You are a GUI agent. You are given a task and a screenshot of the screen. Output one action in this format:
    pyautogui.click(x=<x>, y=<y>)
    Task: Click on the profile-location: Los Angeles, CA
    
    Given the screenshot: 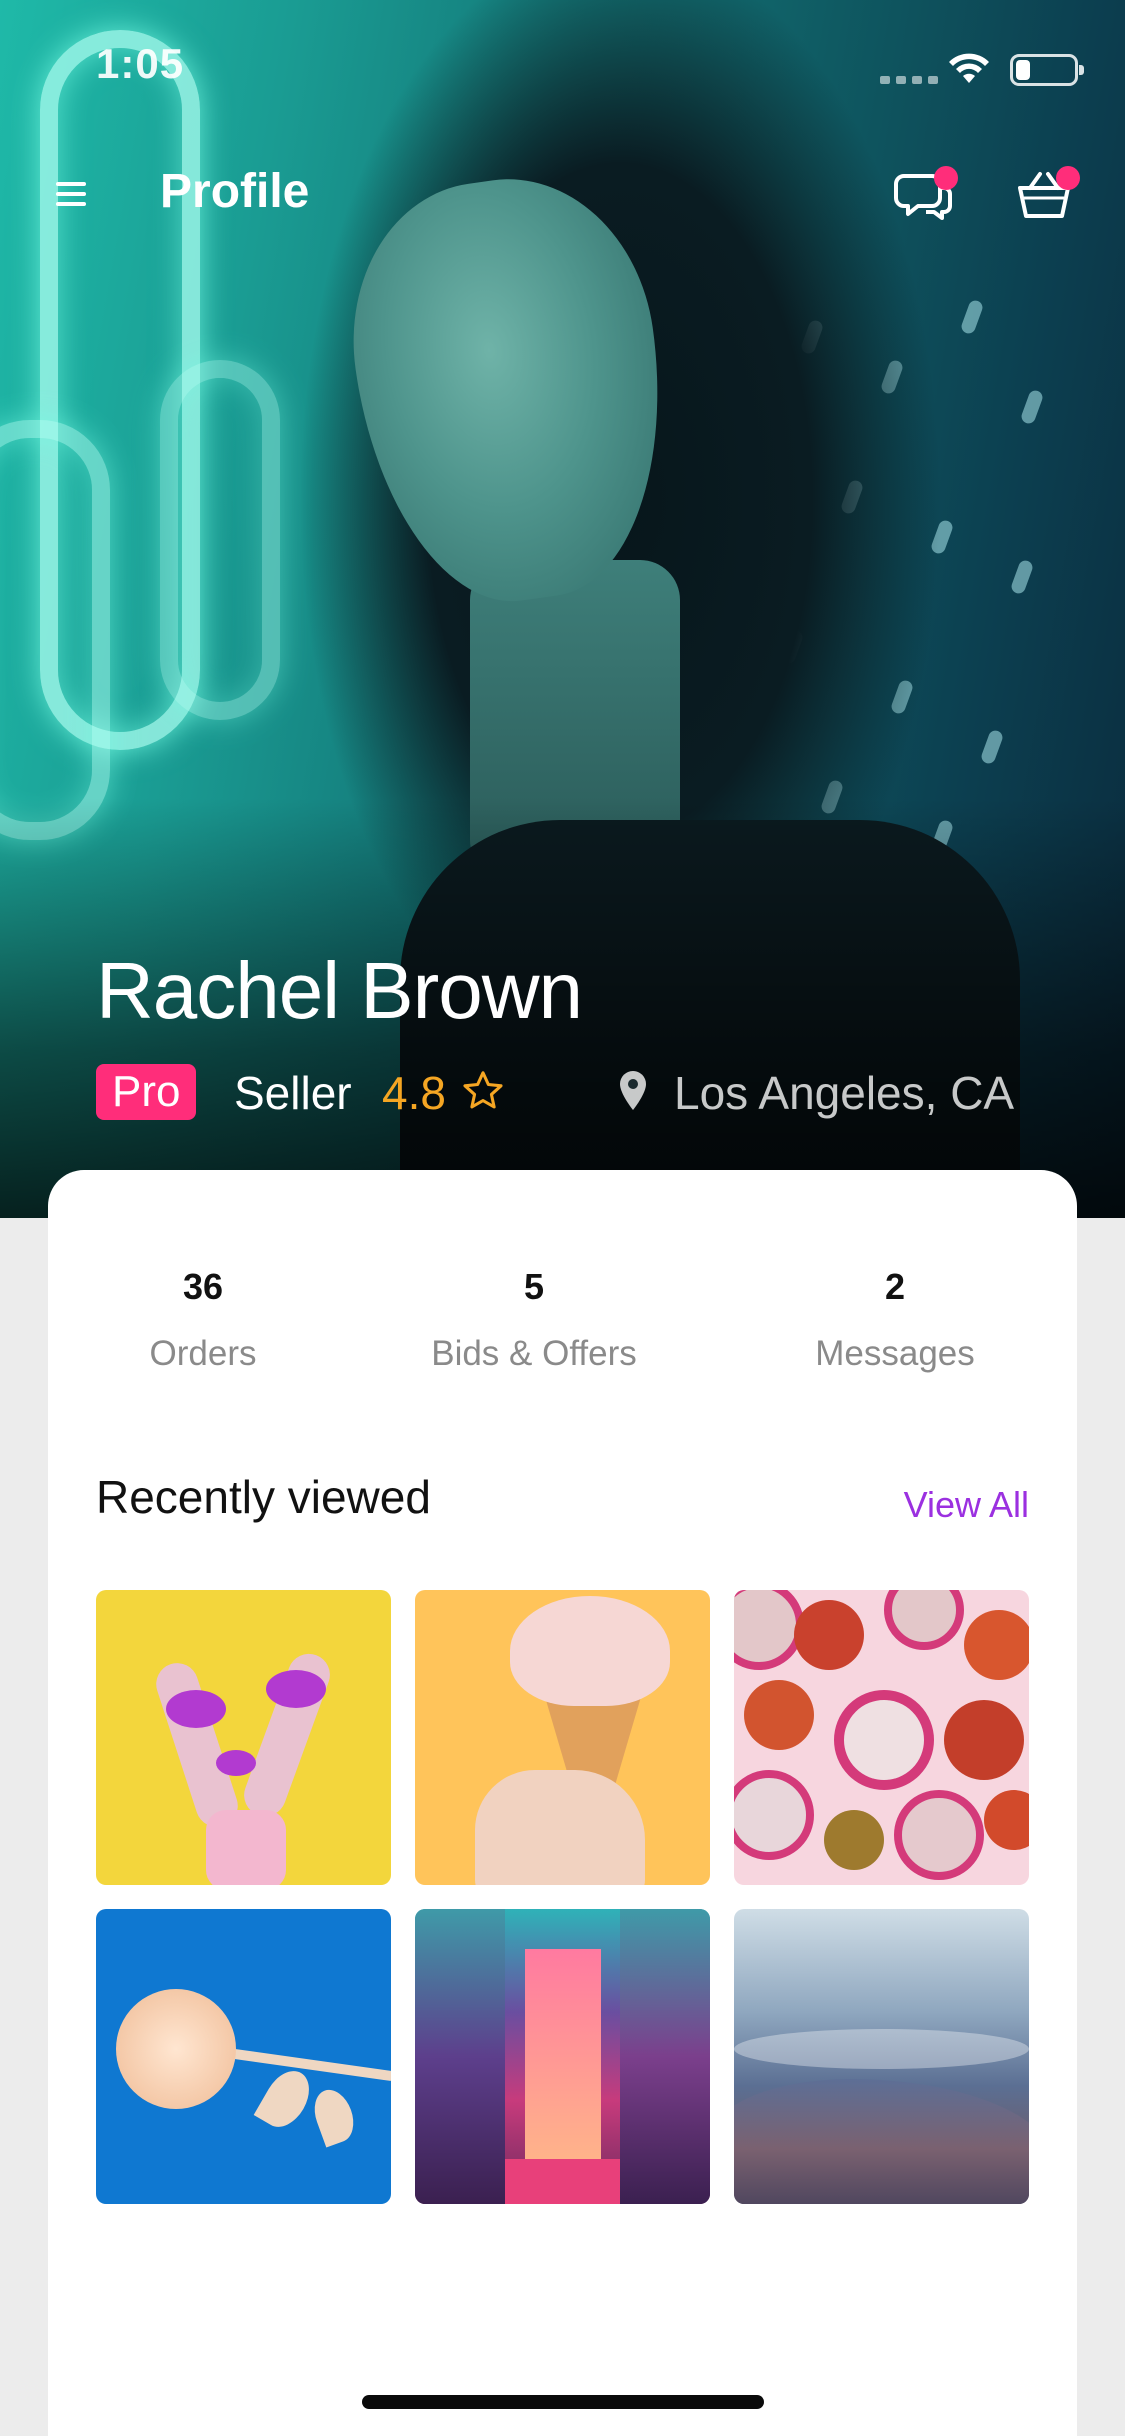 What is the action you would take?
    pyautogui.click(x=844, y=1093)
    